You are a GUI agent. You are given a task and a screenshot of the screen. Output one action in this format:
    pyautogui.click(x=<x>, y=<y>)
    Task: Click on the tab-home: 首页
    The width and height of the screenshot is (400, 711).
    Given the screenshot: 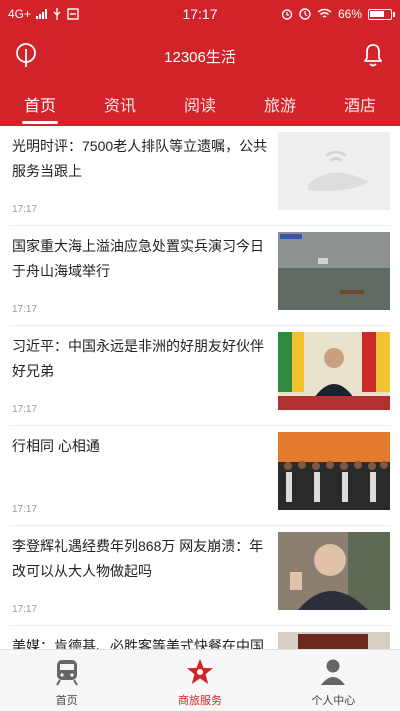 What is the action you would take?
    pyautogui.click(x=40, y=106)
    